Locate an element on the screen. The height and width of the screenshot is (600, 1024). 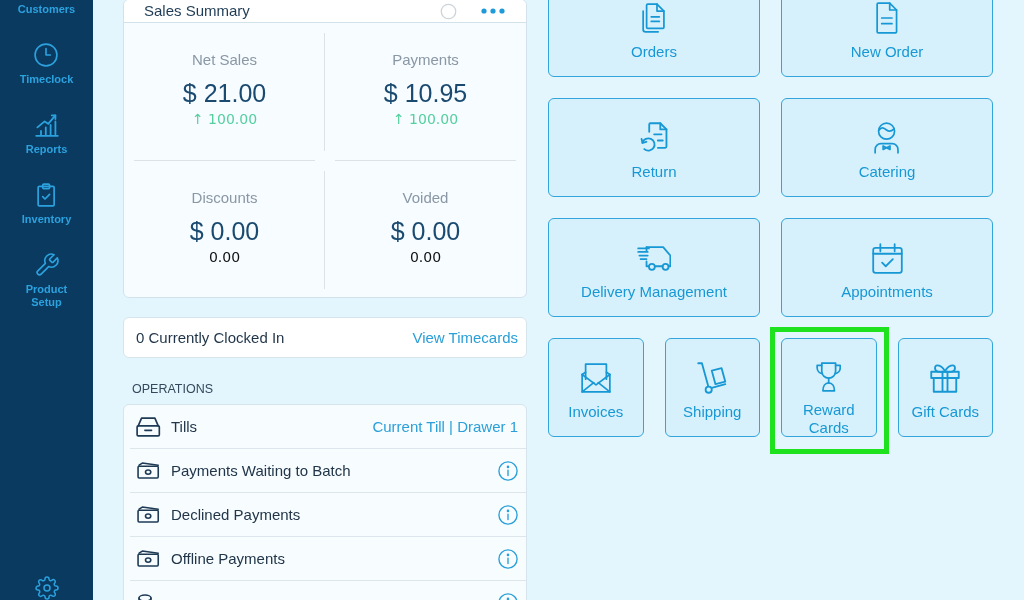
metric-label: Discounts is located at coordinates (224, 198).